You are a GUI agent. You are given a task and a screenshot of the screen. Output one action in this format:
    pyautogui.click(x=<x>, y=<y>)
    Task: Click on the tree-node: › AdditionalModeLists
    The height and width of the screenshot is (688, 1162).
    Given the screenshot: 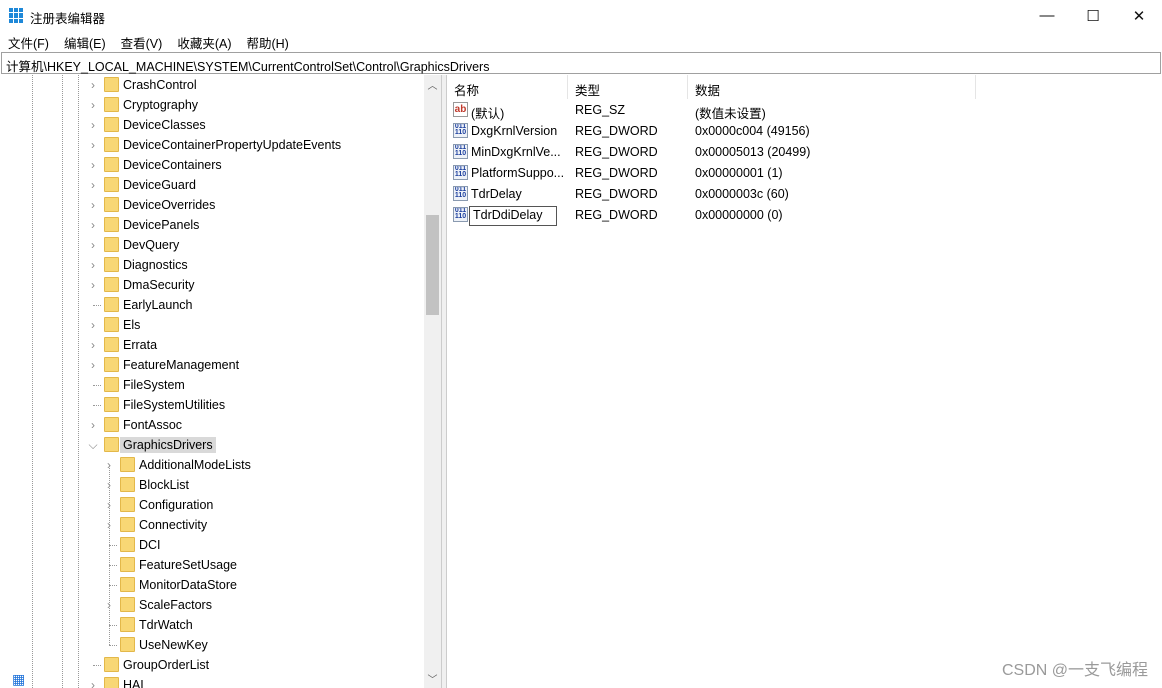 What is the action you would take?
    pyautogui.click(x=212, y=465)
    